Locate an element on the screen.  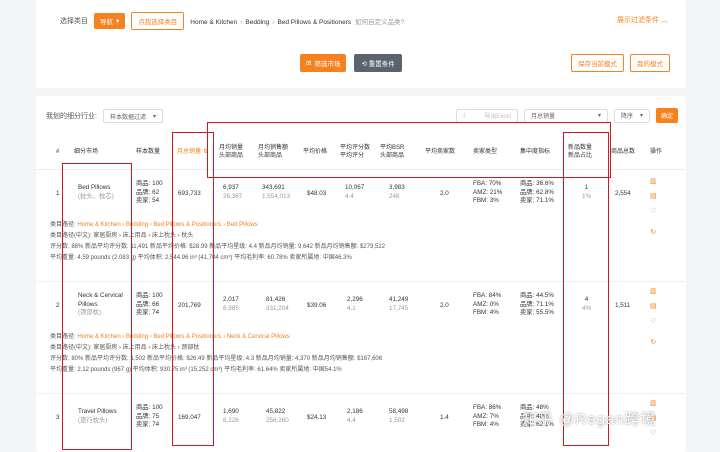
avg-sales-top: 26,367 is located at coordinates (233, 196).